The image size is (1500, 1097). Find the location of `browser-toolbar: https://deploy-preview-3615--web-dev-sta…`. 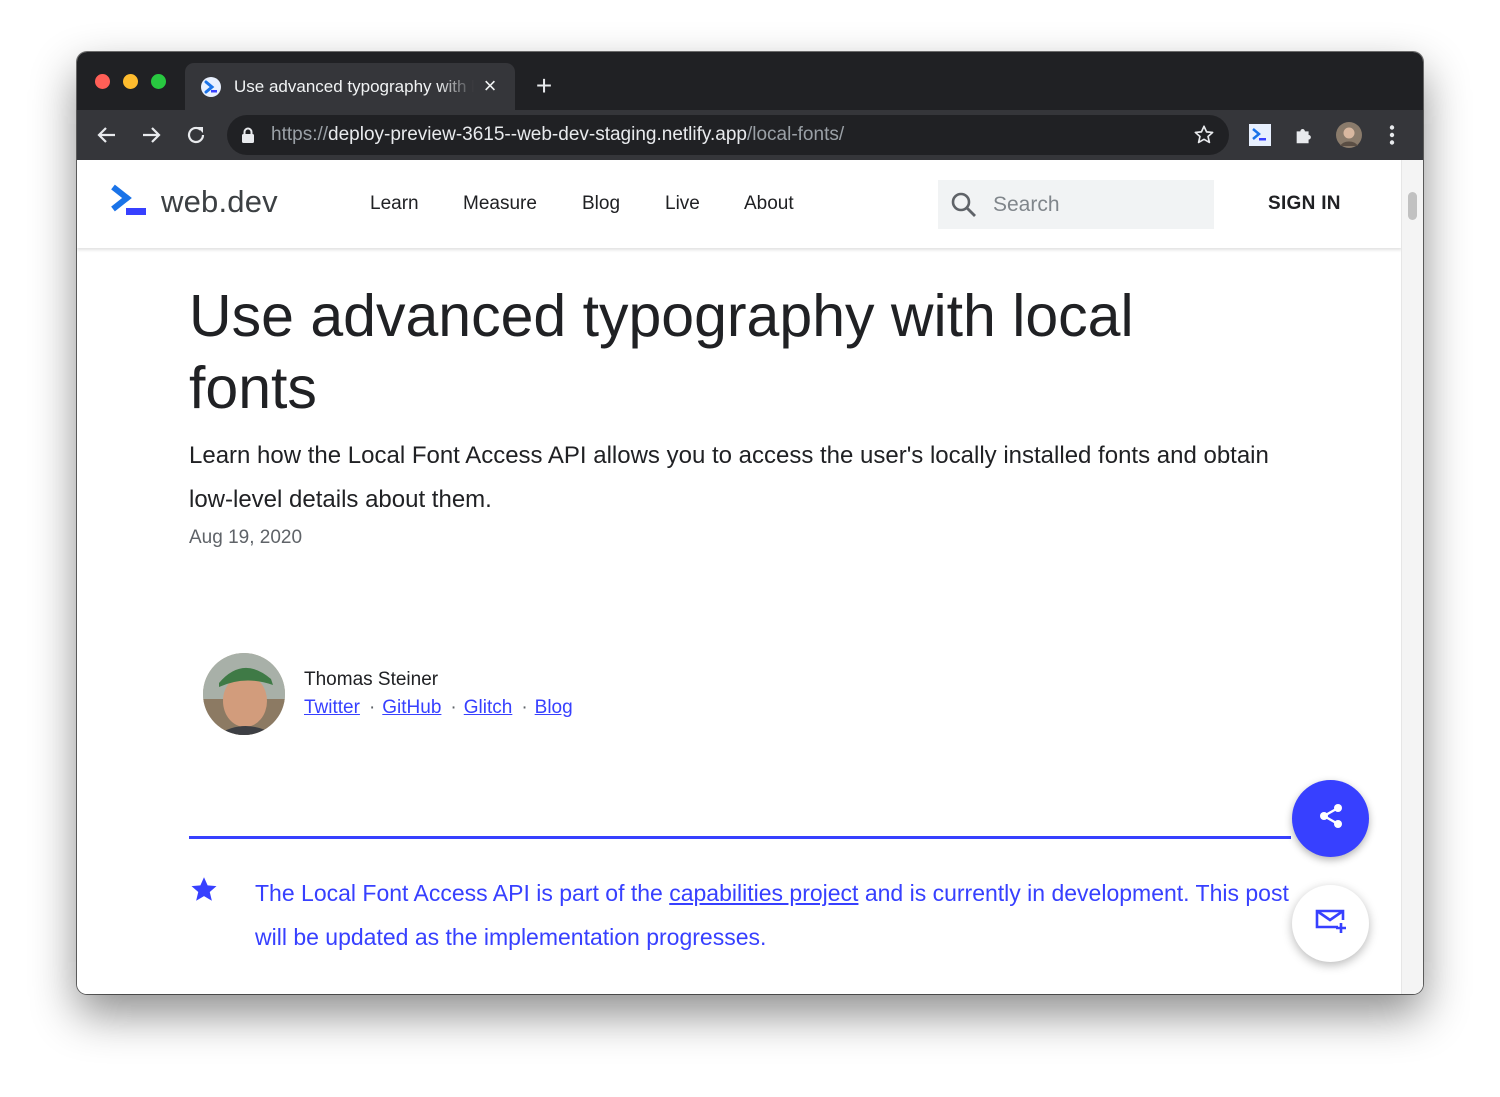

browser-toolbar: https://deploy-preview-3615--web-dev-sta… is located at coordinates (750, 135).